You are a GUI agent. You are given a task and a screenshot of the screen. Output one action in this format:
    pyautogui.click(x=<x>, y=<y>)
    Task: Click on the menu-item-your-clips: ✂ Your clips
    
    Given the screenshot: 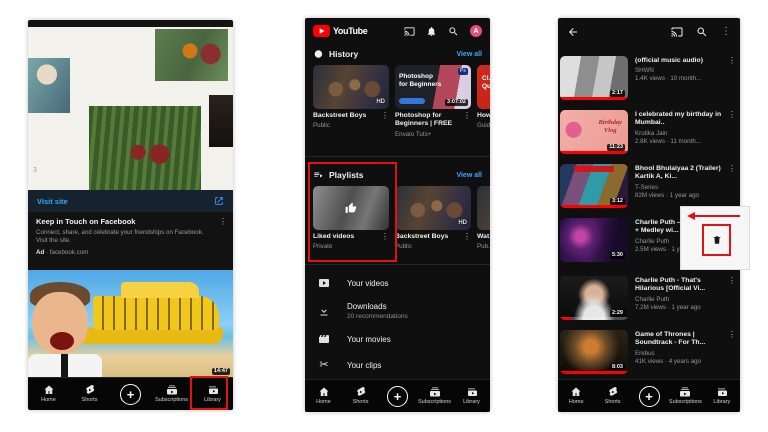 What is the action you would take?
    pyautogui.click(x=397, y=365)
    